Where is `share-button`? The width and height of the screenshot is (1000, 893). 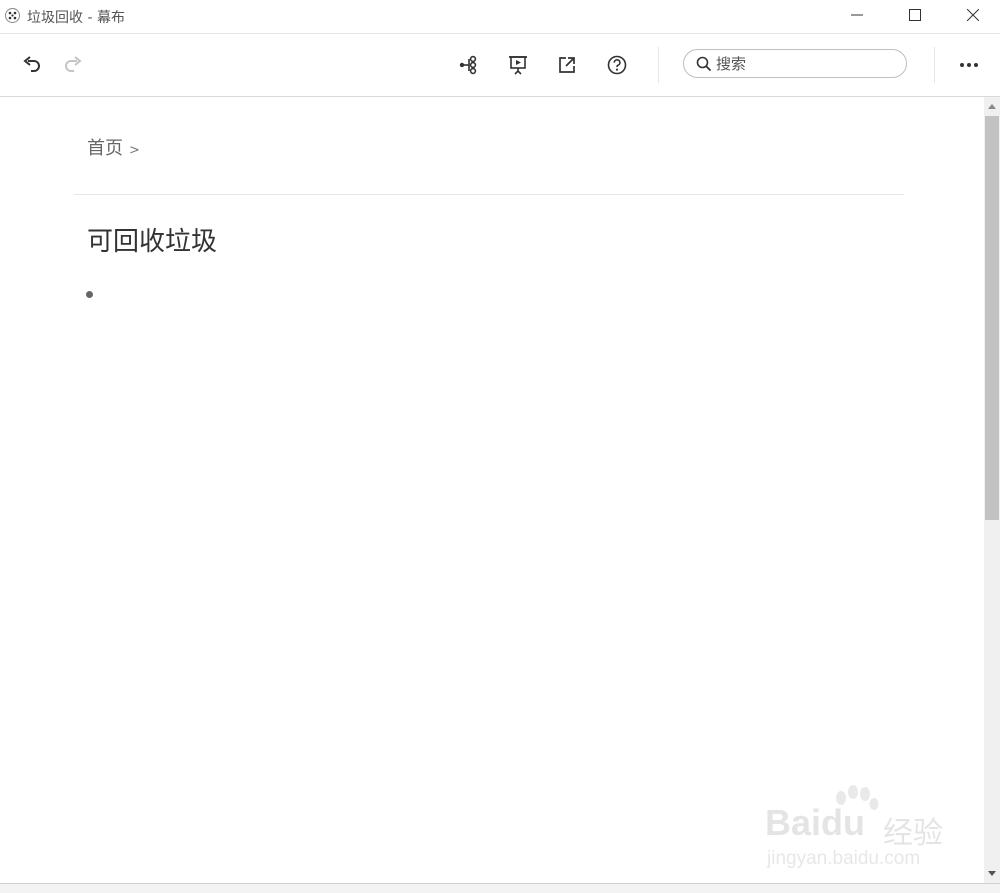 share-button is located at coordinates (567, 65).